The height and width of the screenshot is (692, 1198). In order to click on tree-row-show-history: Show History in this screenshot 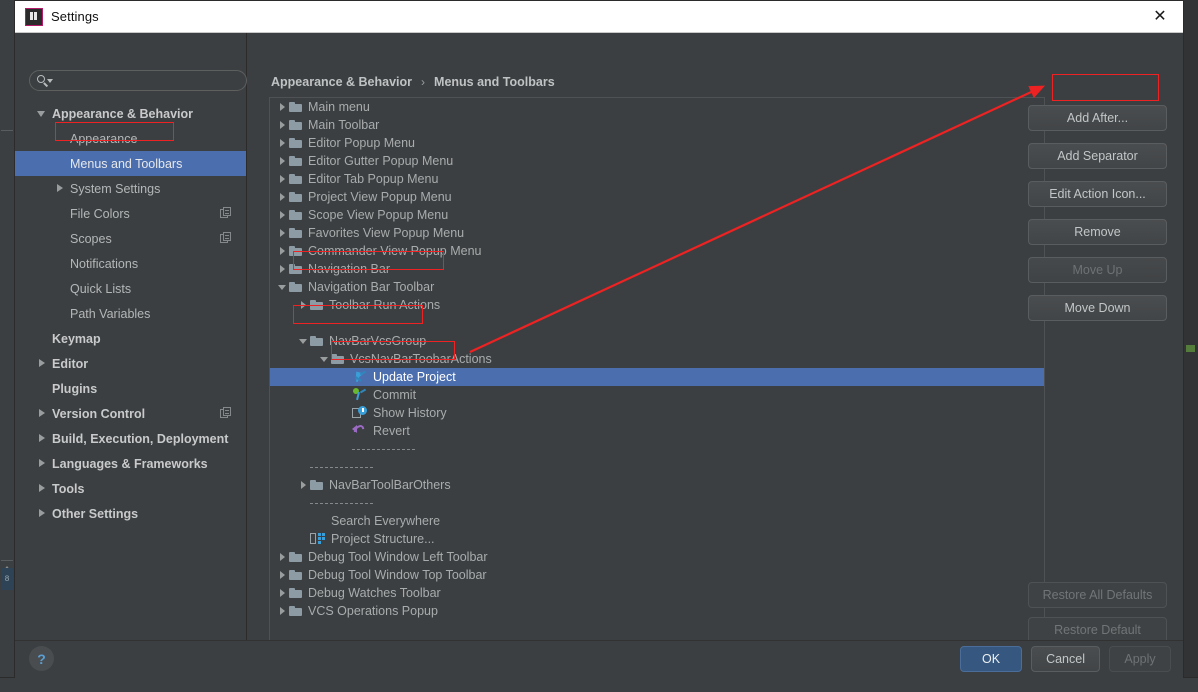, I will do `click(657, 413)`.